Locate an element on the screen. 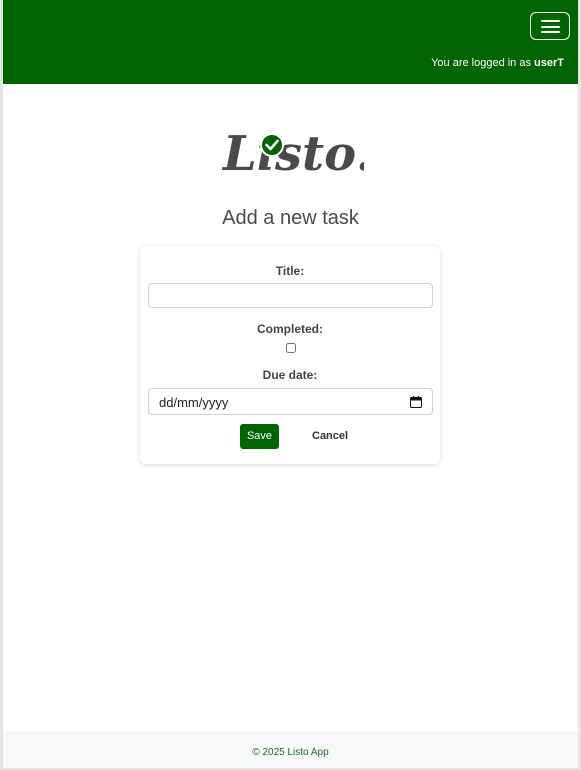 The image size is (581, 770). login-status: You are logged in as userT is located at coordinates (497, 63).